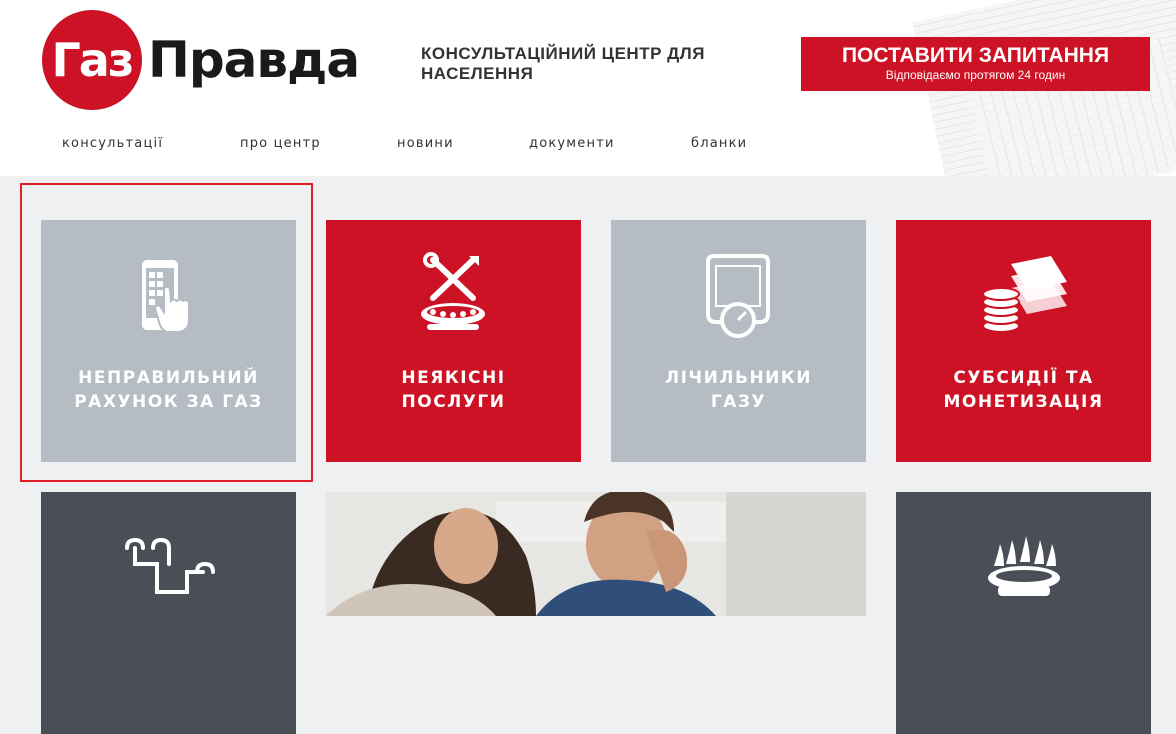 This screenshot has height=734, width=1176. Describe the element at coordinates (168, 402) in the screenshot. I see `tile-label-line2: РАХУНОК ЗА ГАЗ` at that location.